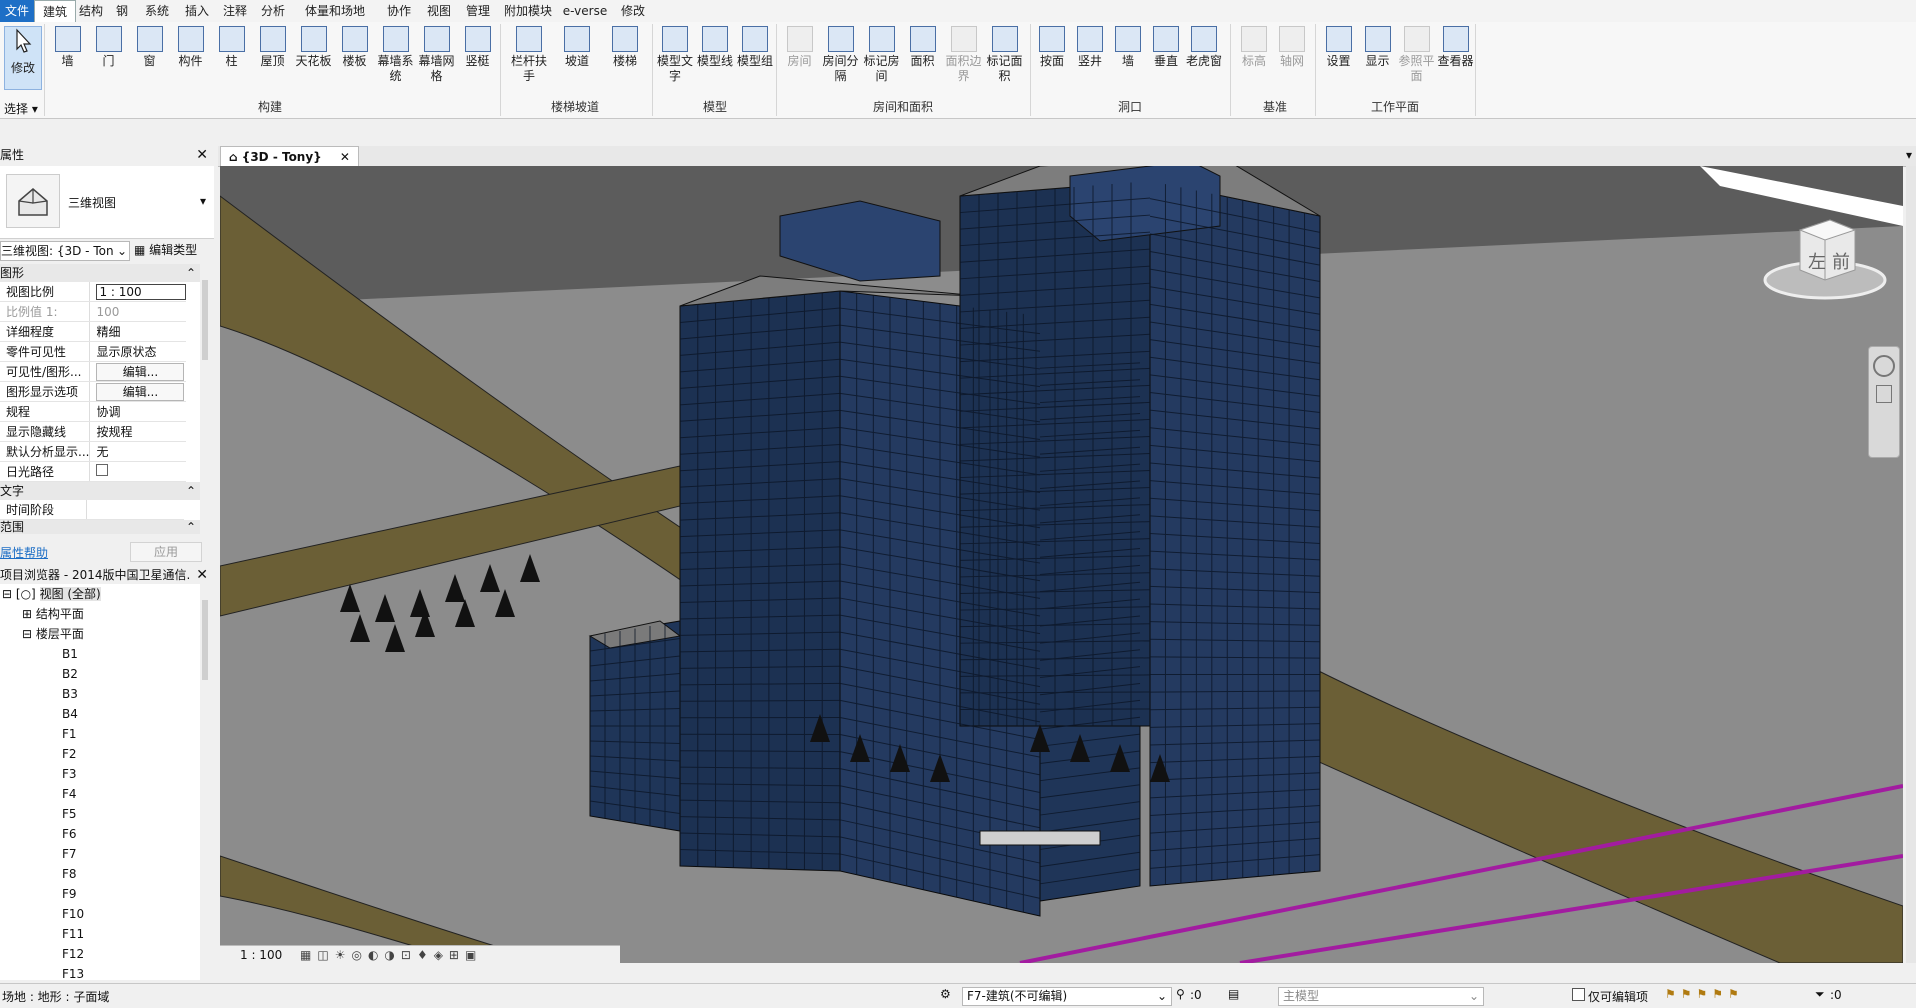  I want to click on room-button: 面积, so click(922, 47).